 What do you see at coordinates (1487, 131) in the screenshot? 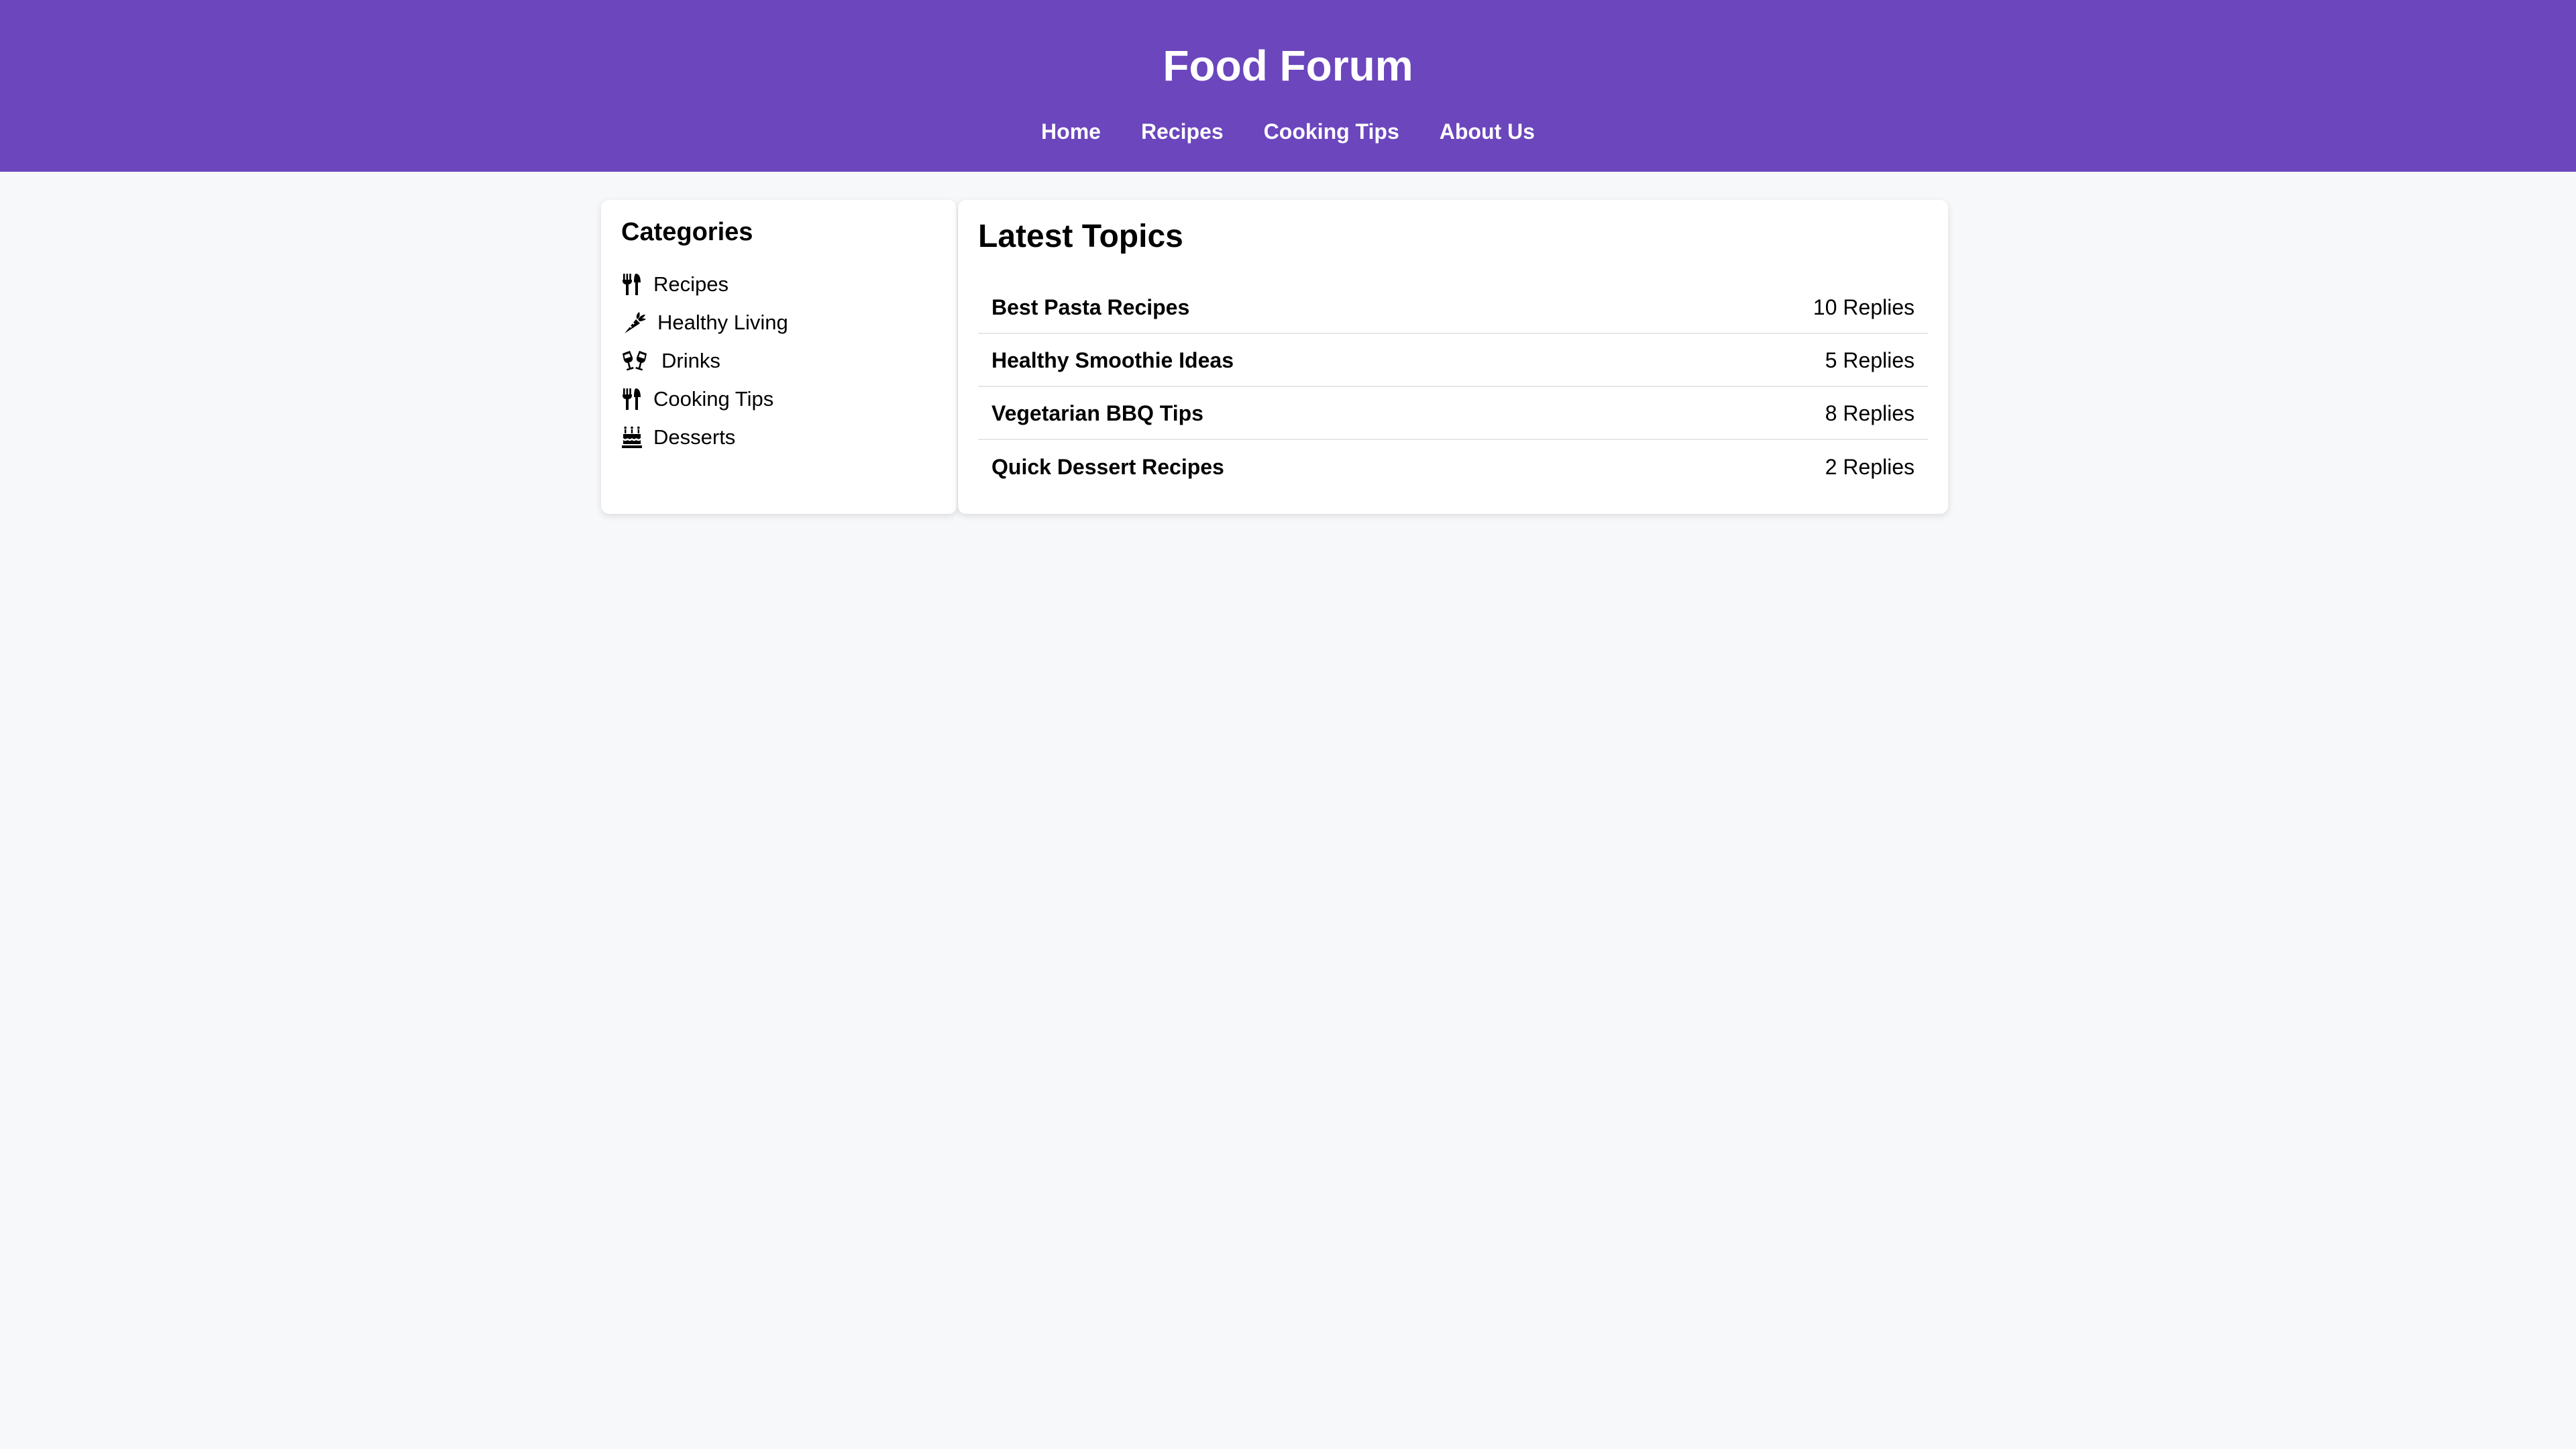
I see `nav-about-us-link: About Us` at bounding box center [1487, 131].